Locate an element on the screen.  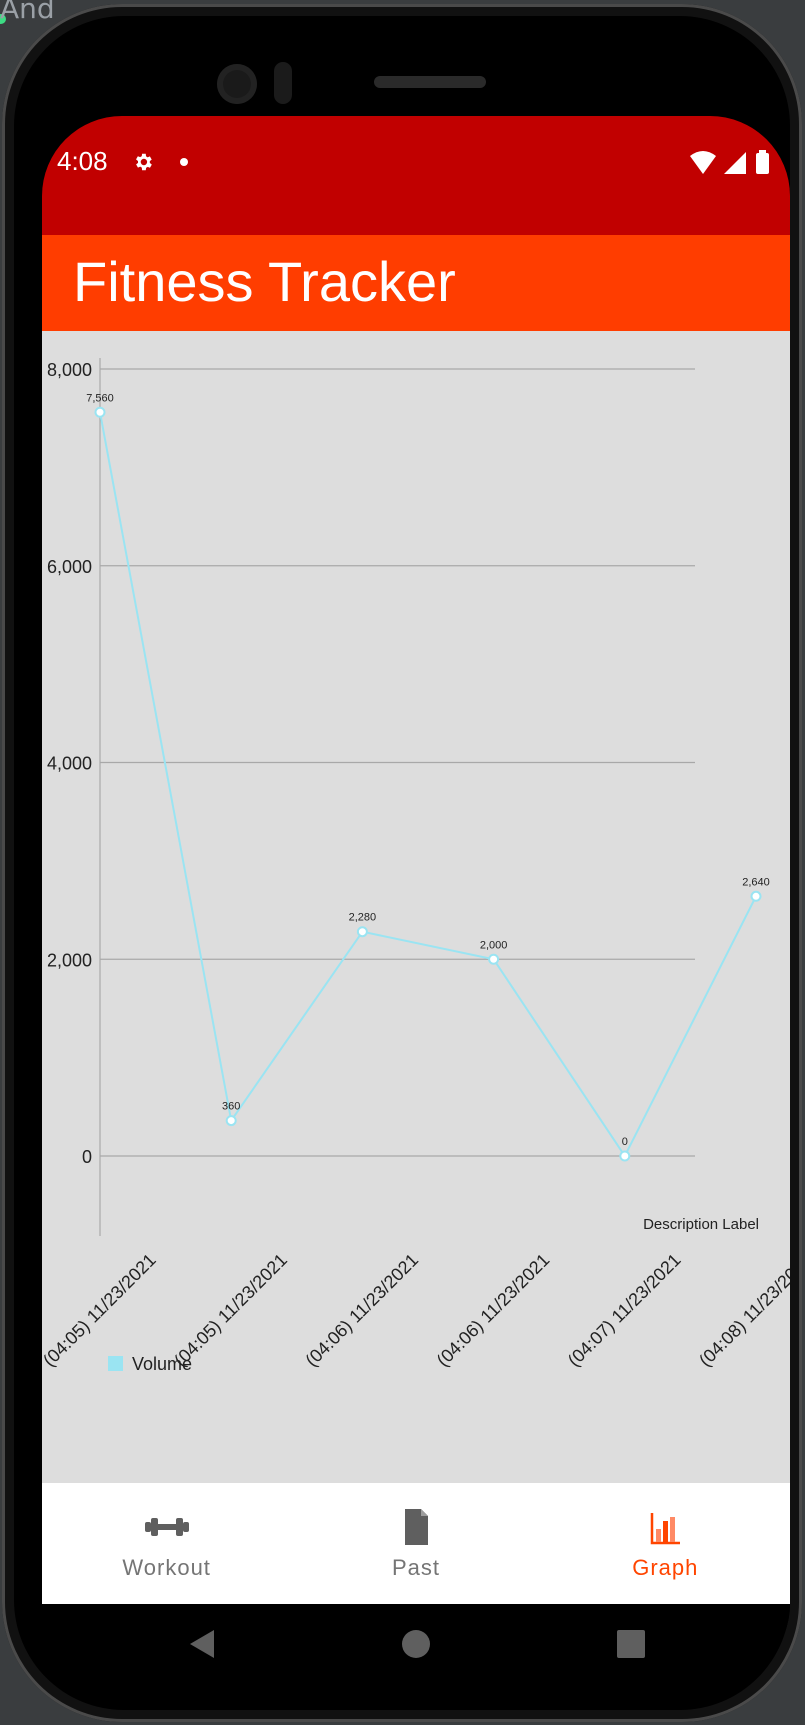
home-button is located at coordinates (416, 1644).